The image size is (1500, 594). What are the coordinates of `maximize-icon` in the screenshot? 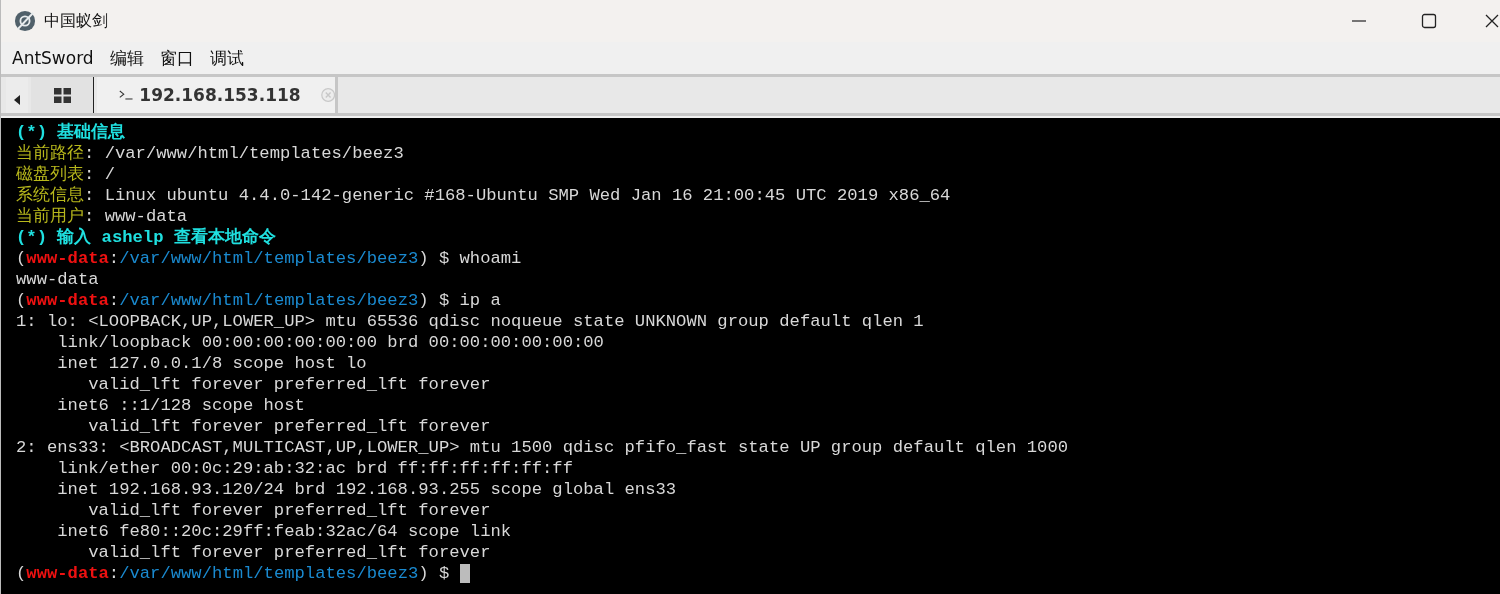 It's located at (1429, 21).